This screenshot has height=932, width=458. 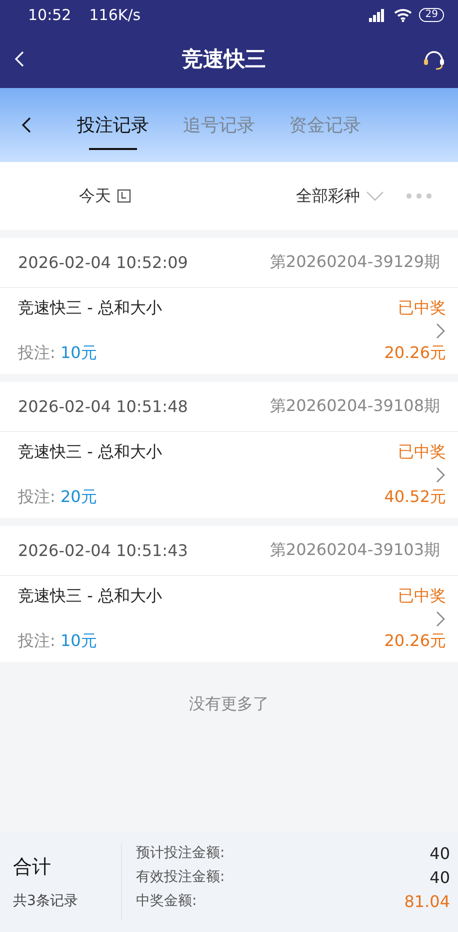 What do you see at coordinates (166, 901) in the screenshot?
I see `summary-label: 中奖金额:` at bounding box center [166, 901].